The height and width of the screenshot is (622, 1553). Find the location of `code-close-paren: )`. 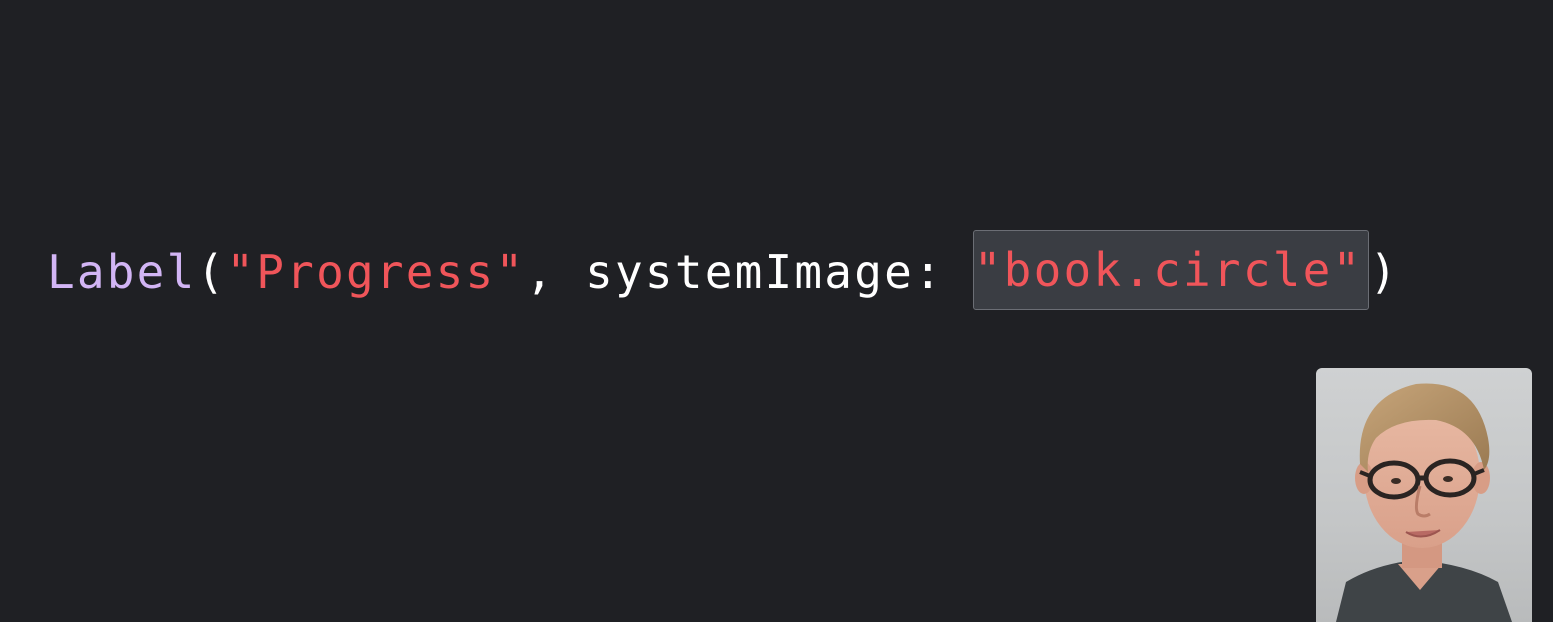

code-close-paren: ) is located at coordinates (1384, 272).